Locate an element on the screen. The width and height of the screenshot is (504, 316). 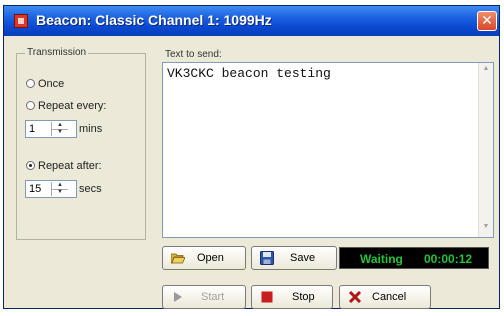
folder-open-icon is located at coordinates (178, 258).